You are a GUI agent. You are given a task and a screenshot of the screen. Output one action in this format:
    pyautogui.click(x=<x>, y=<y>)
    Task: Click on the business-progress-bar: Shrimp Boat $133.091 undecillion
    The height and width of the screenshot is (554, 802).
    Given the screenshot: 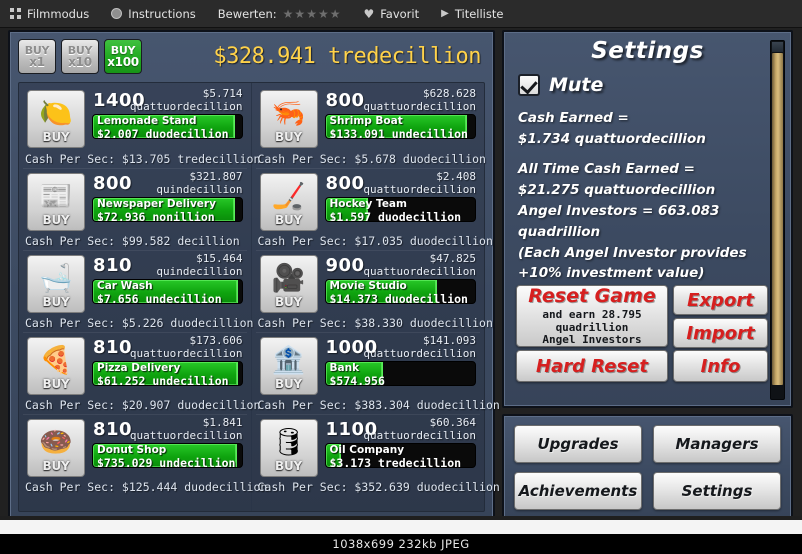 What is the action you would take?
    pyautogui.click(x=400, y=126)
    